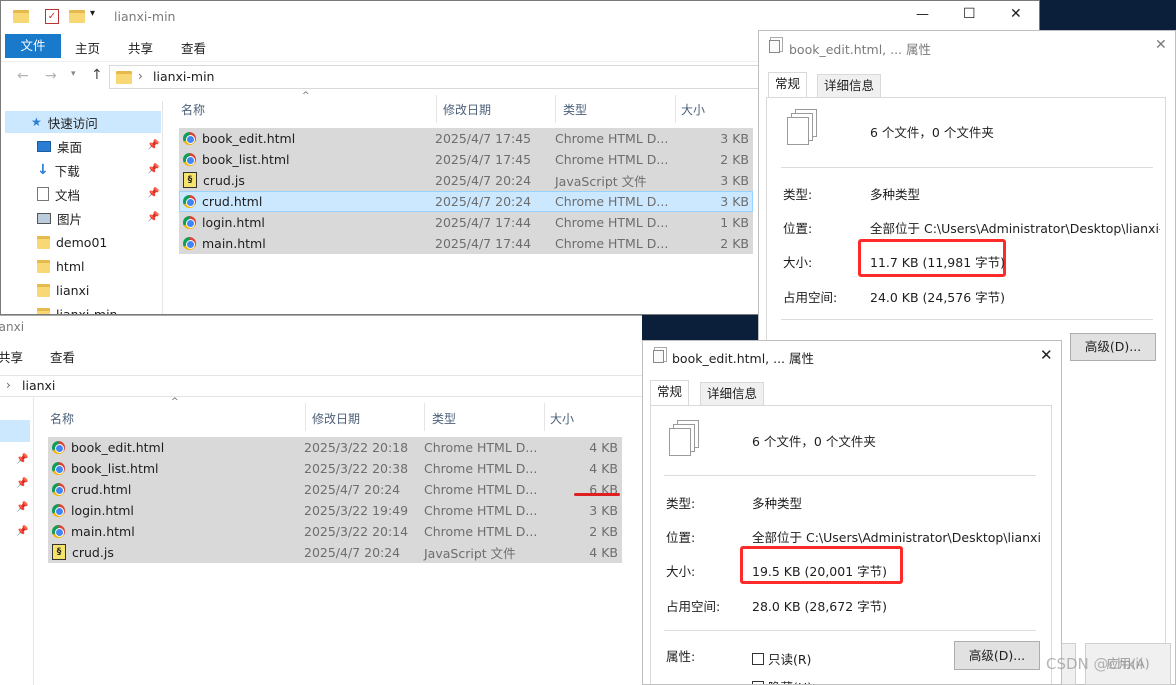  Describe the element at coordinates (77, 16) in the screenshot. I see `new-folder-icon` at that location.